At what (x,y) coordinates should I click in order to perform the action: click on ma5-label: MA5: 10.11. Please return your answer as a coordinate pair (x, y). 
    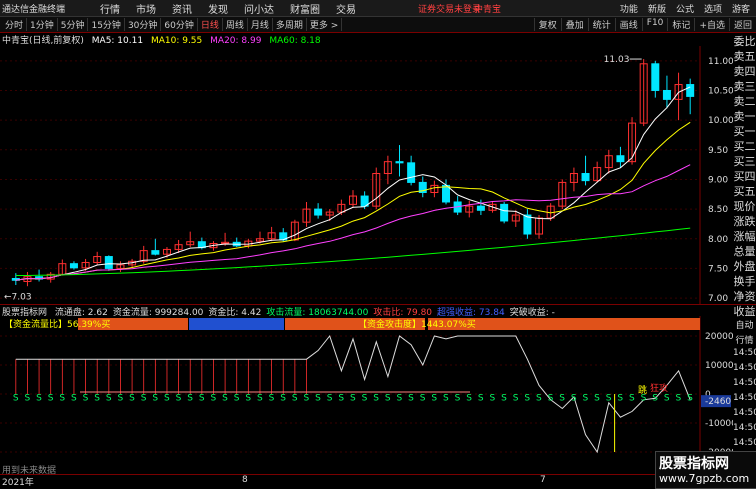
    Looking at the image, I should click on (117, 41).